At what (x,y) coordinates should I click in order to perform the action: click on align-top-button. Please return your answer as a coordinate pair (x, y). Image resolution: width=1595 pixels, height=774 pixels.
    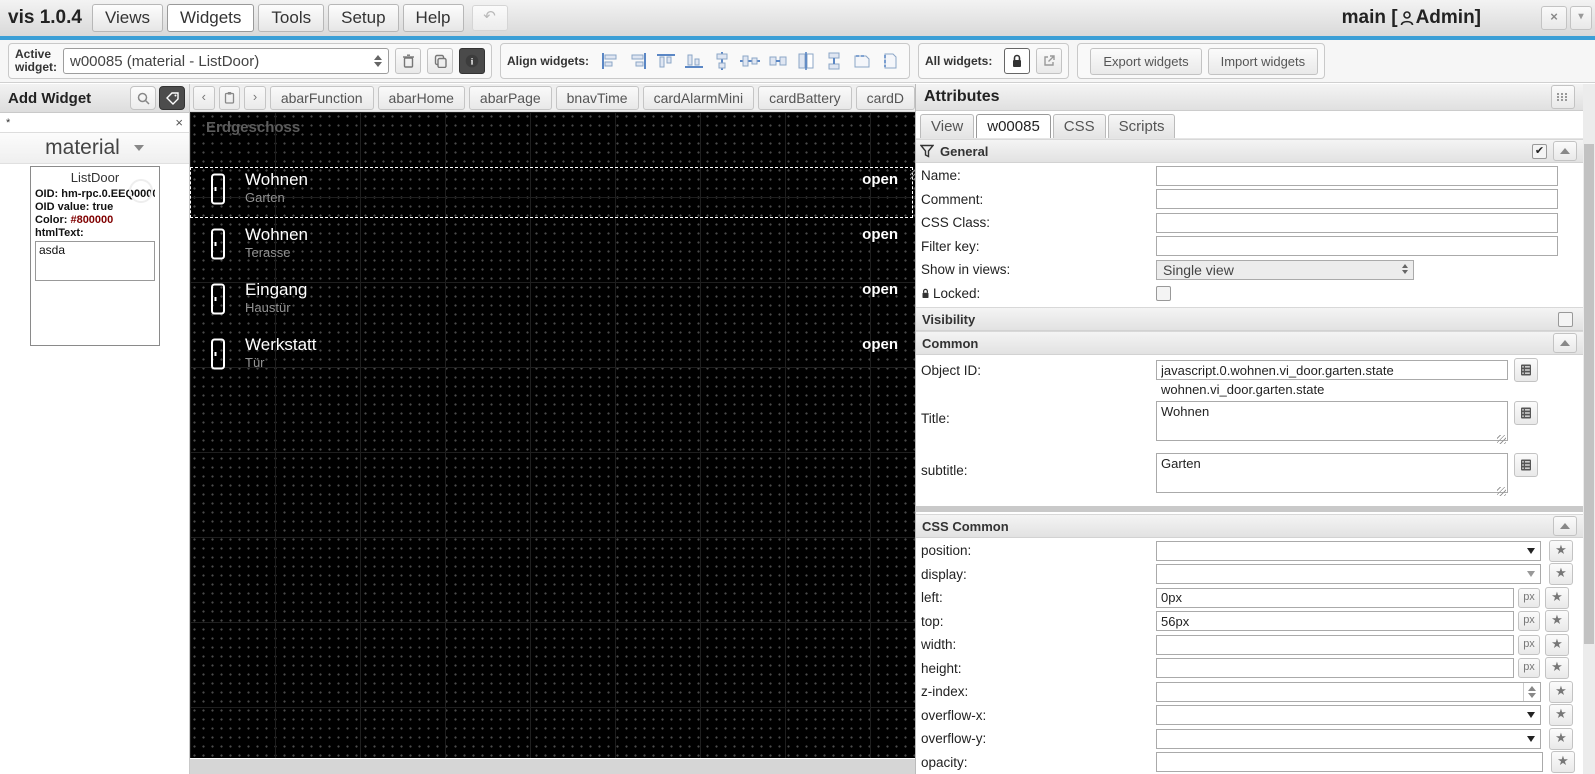
    Looking at the image, I should click on (666, 61).